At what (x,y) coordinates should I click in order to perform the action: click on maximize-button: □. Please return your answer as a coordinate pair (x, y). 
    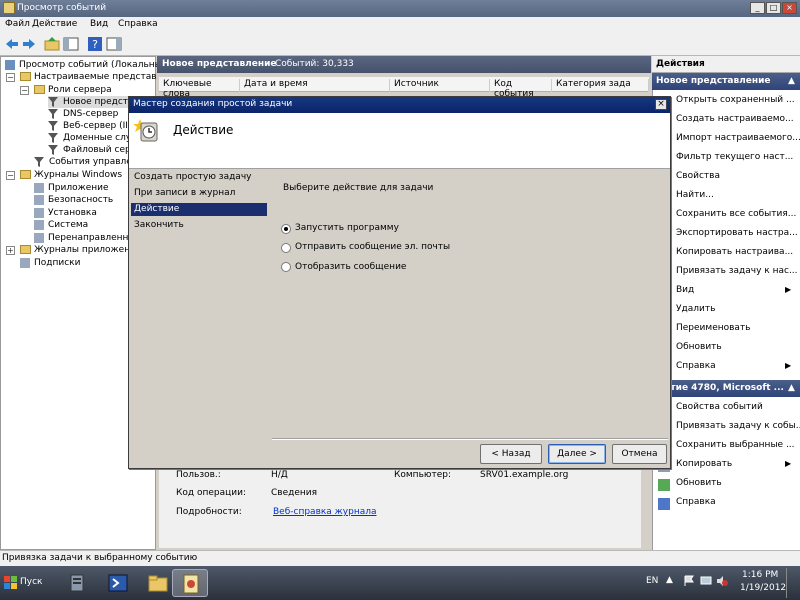
    Looking at the image, I should click on (773, 8).